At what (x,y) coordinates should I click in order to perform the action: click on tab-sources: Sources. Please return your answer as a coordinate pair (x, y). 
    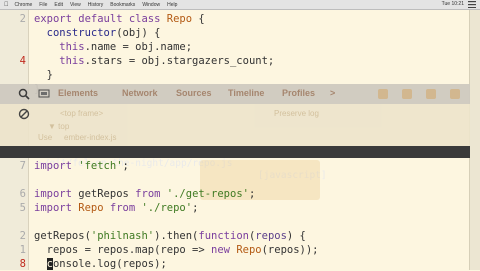
    Looking at the image, I should click on (194, 93).